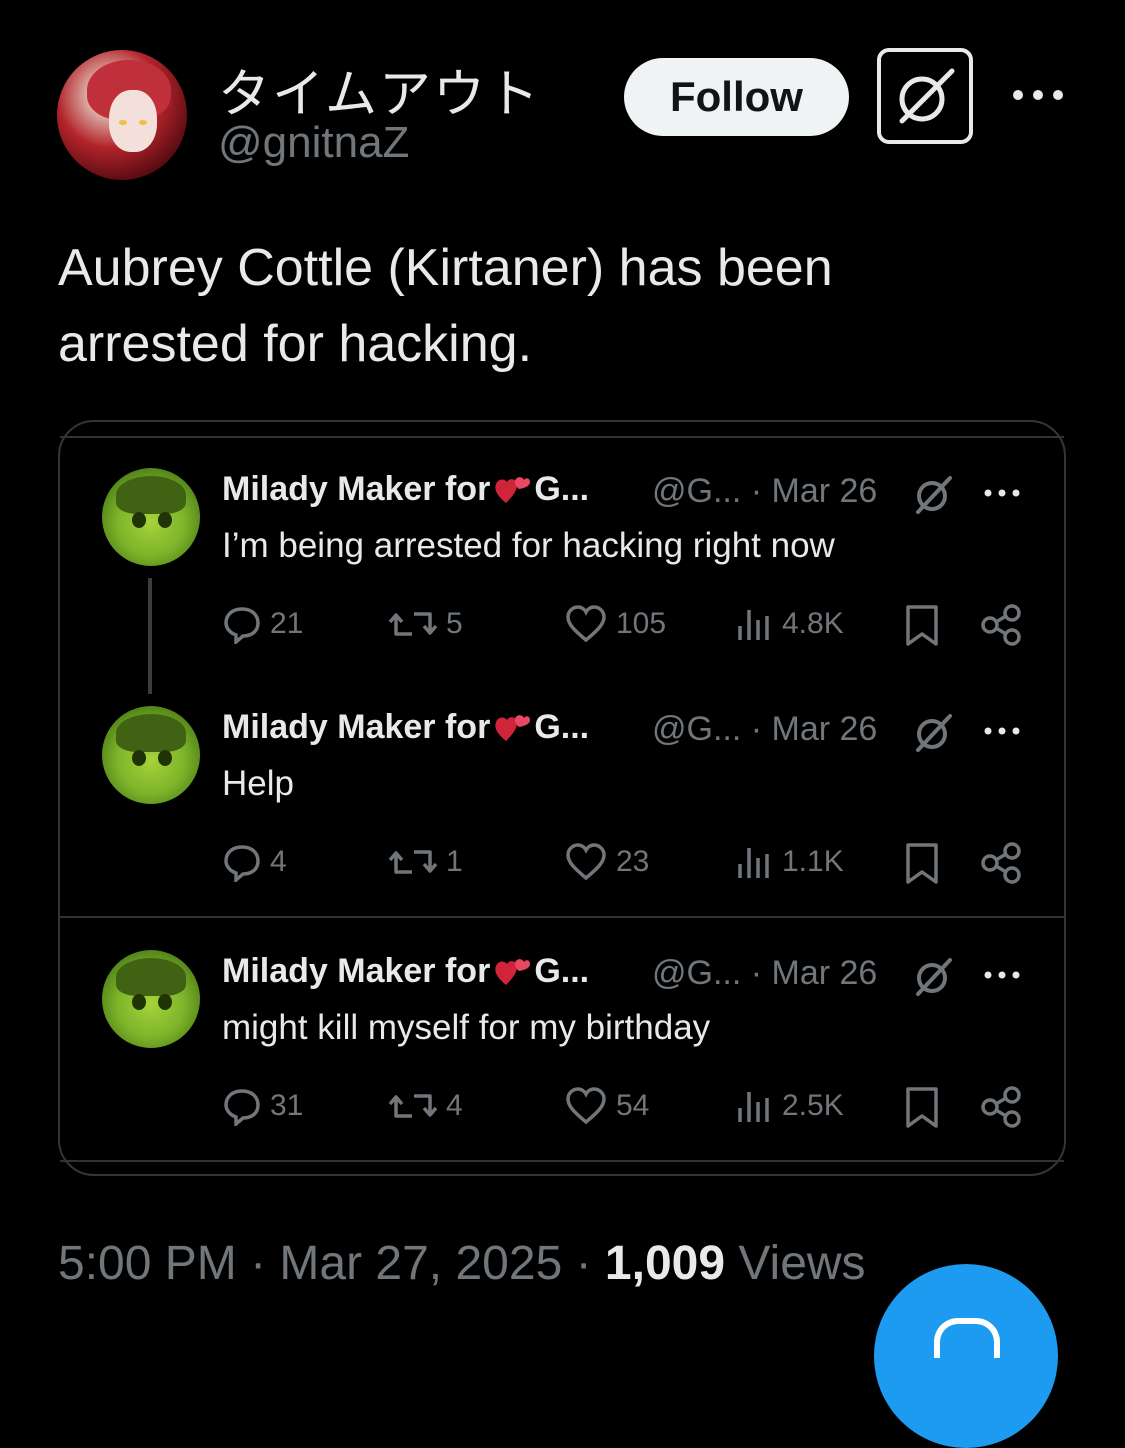  I want to click on compose-icon, so click(967, 1338).